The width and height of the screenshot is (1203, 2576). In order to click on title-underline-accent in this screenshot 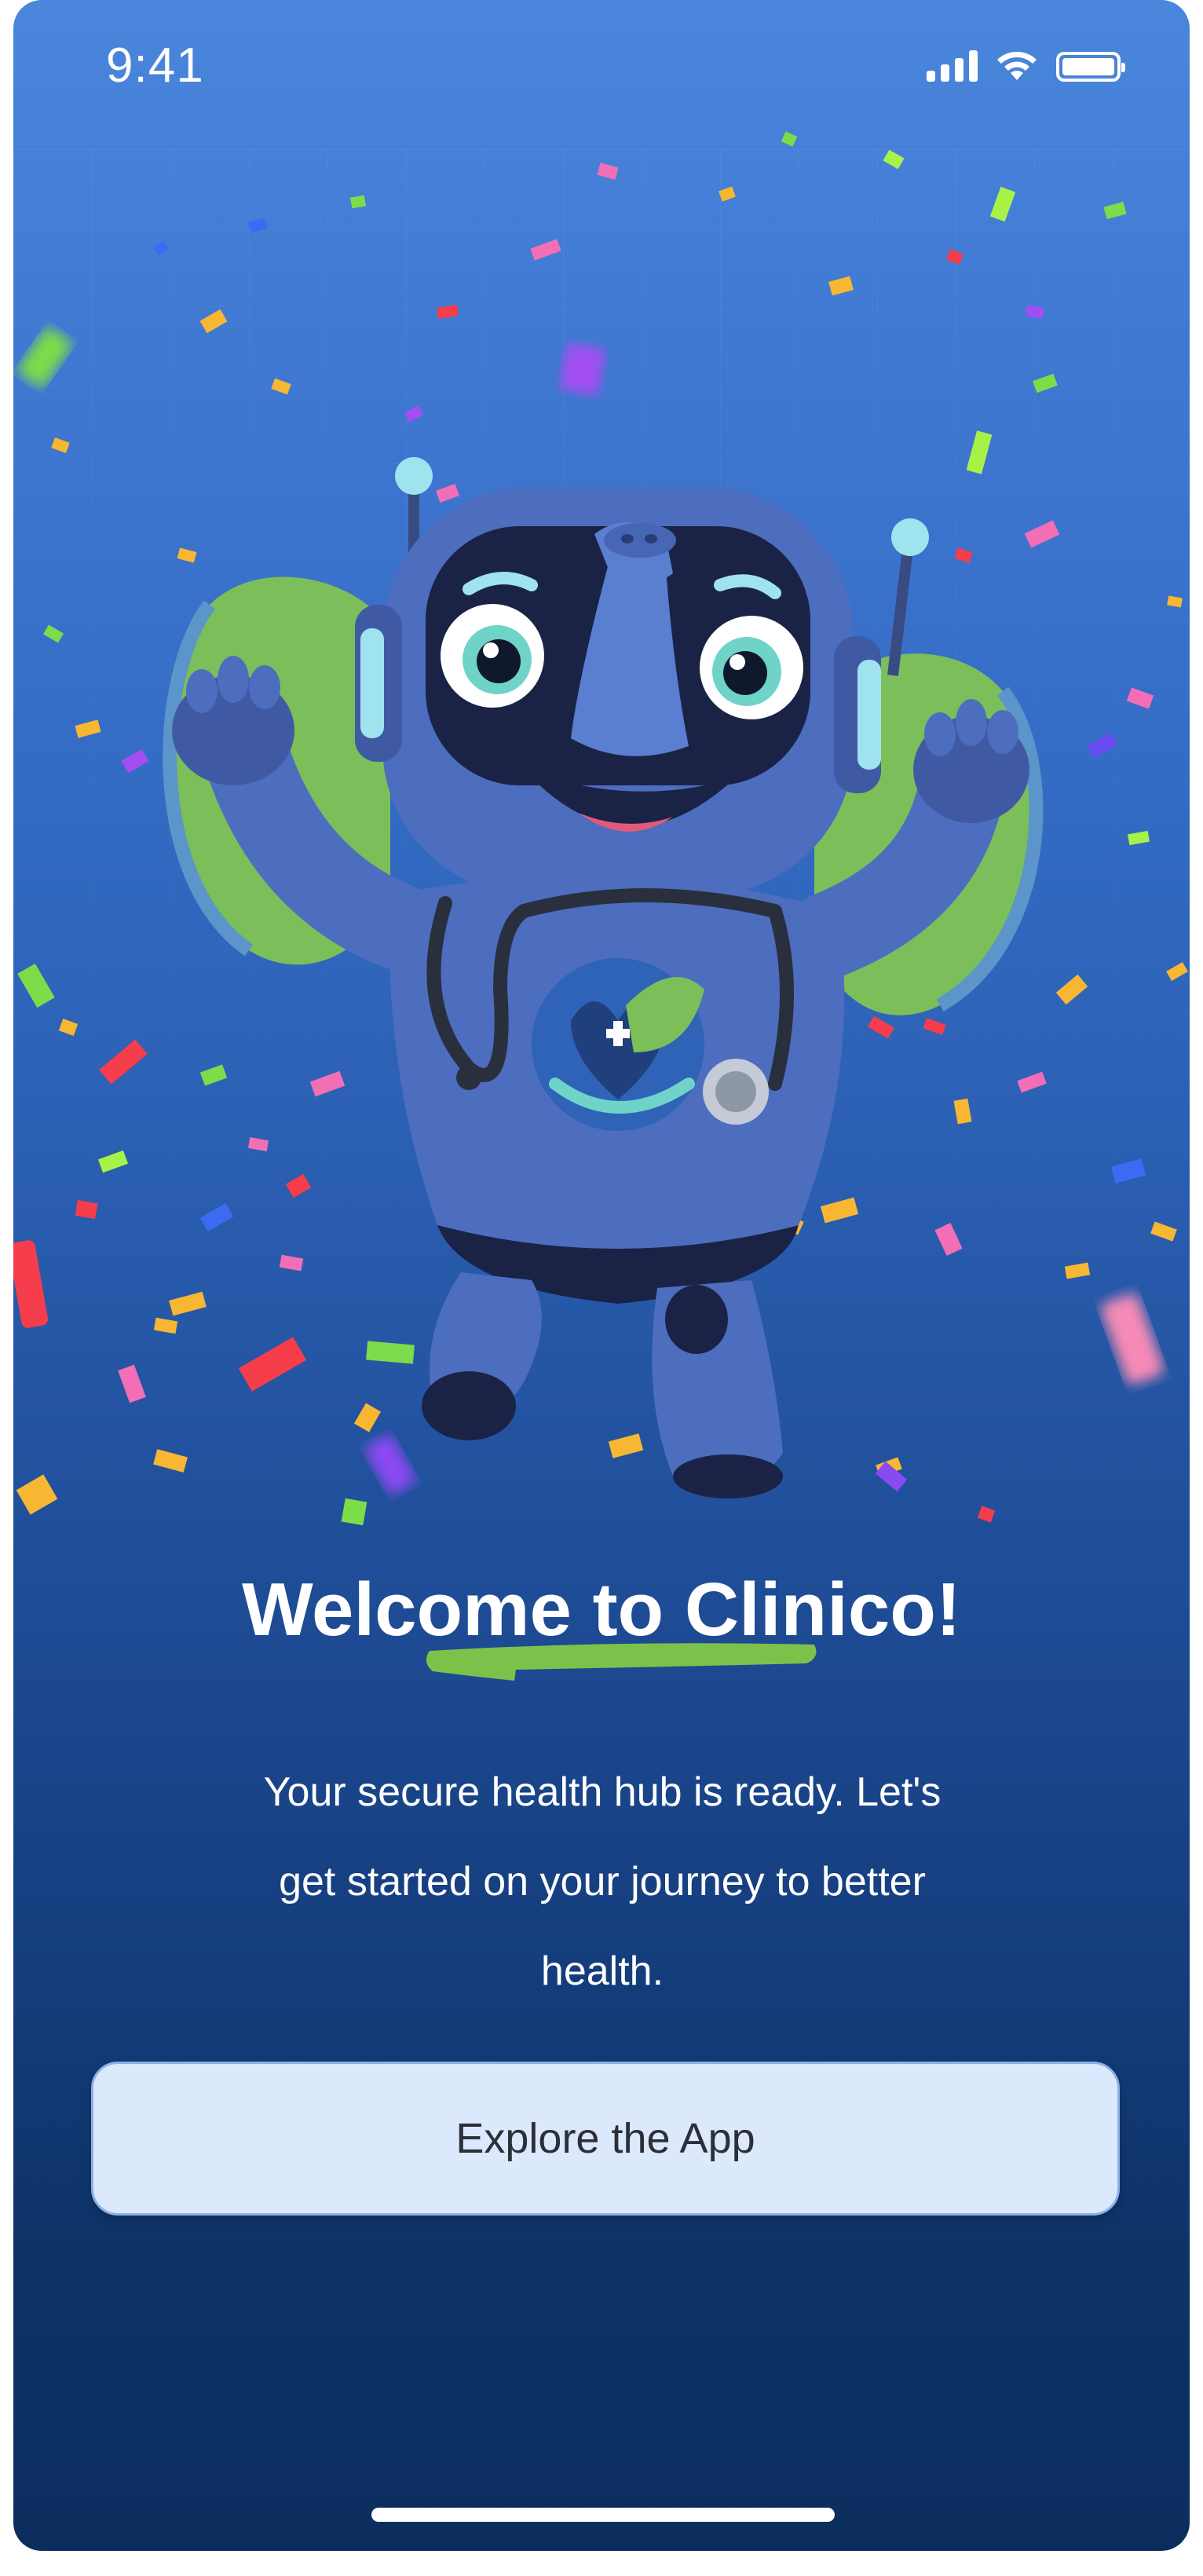, I will do `click(622, 1662)`.